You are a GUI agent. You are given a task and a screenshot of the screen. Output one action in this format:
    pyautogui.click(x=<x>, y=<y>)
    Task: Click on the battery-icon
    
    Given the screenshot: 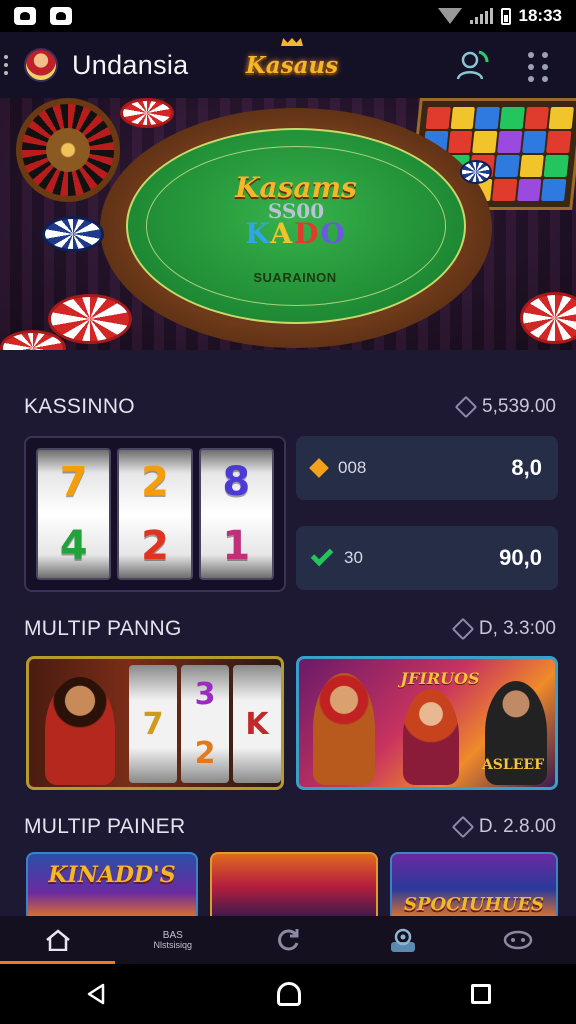 What is the action you would take?
    pyautogui.click(x=505, y=16)
    